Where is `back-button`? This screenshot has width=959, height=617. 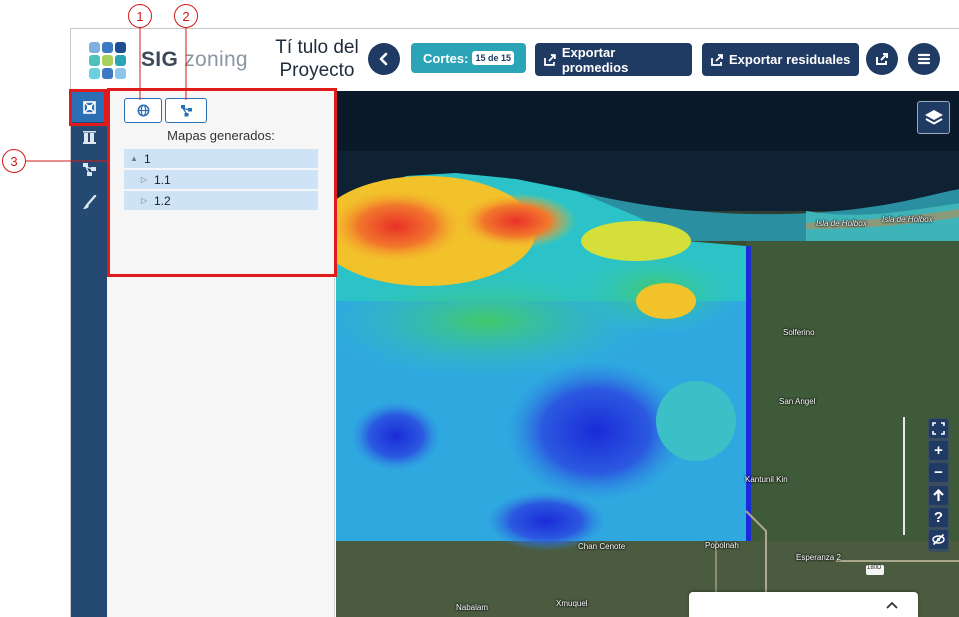 back-button is located at coordinates (384, 59).